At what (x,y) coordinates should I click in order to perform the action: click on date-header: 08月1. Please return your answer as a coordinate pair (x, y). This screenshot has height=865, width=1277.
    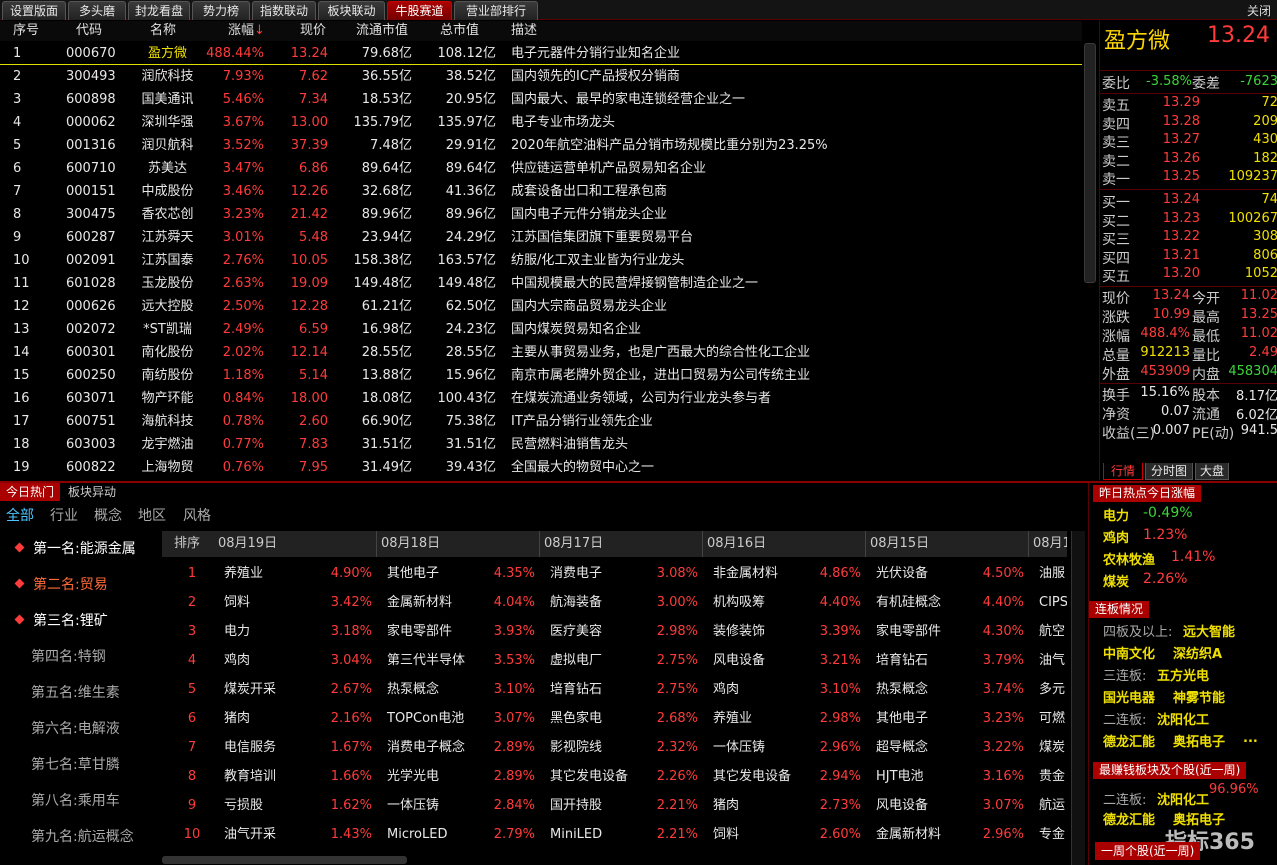
    Looking at the image, I should click on (1050, 544).